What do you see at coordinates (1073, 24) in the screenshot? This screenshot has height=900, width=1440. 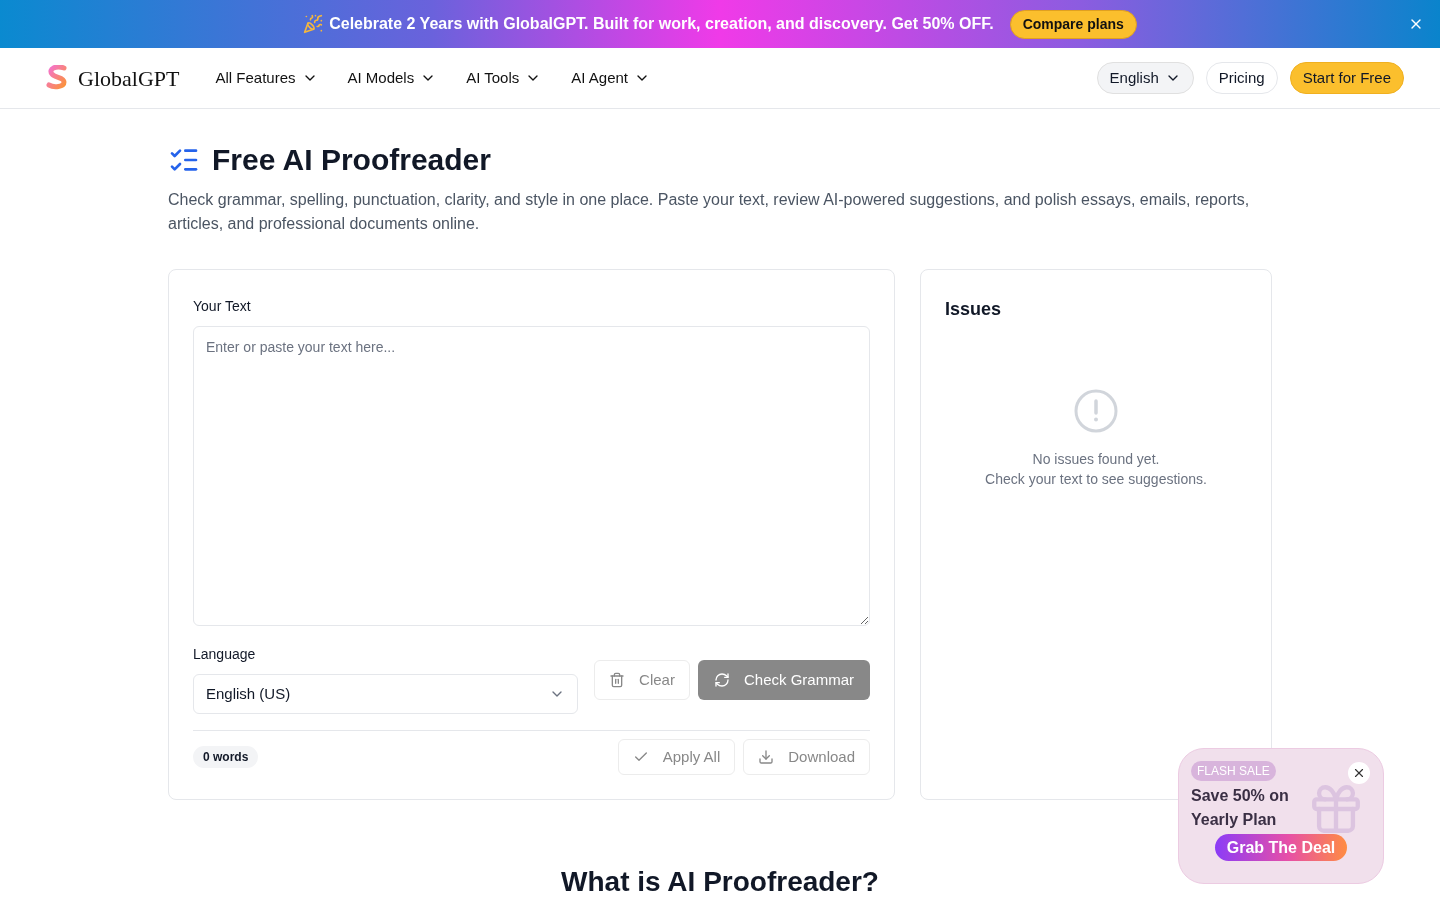 I see `compare-plans-button: Compare plans` at bounding box center [1073, 24].